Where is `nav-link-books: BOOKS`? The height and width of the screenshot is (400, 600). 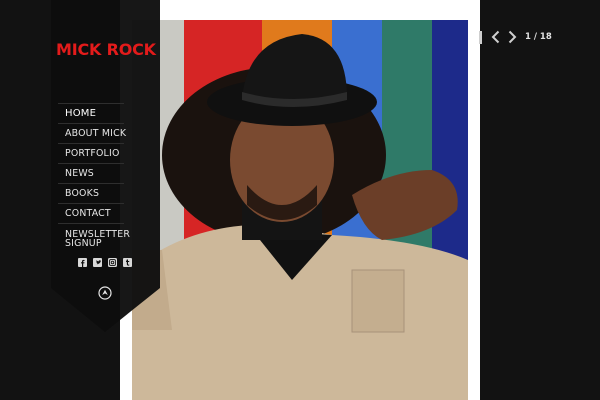 nav-link-books: BOOKS is located at coordinates (78, 194).